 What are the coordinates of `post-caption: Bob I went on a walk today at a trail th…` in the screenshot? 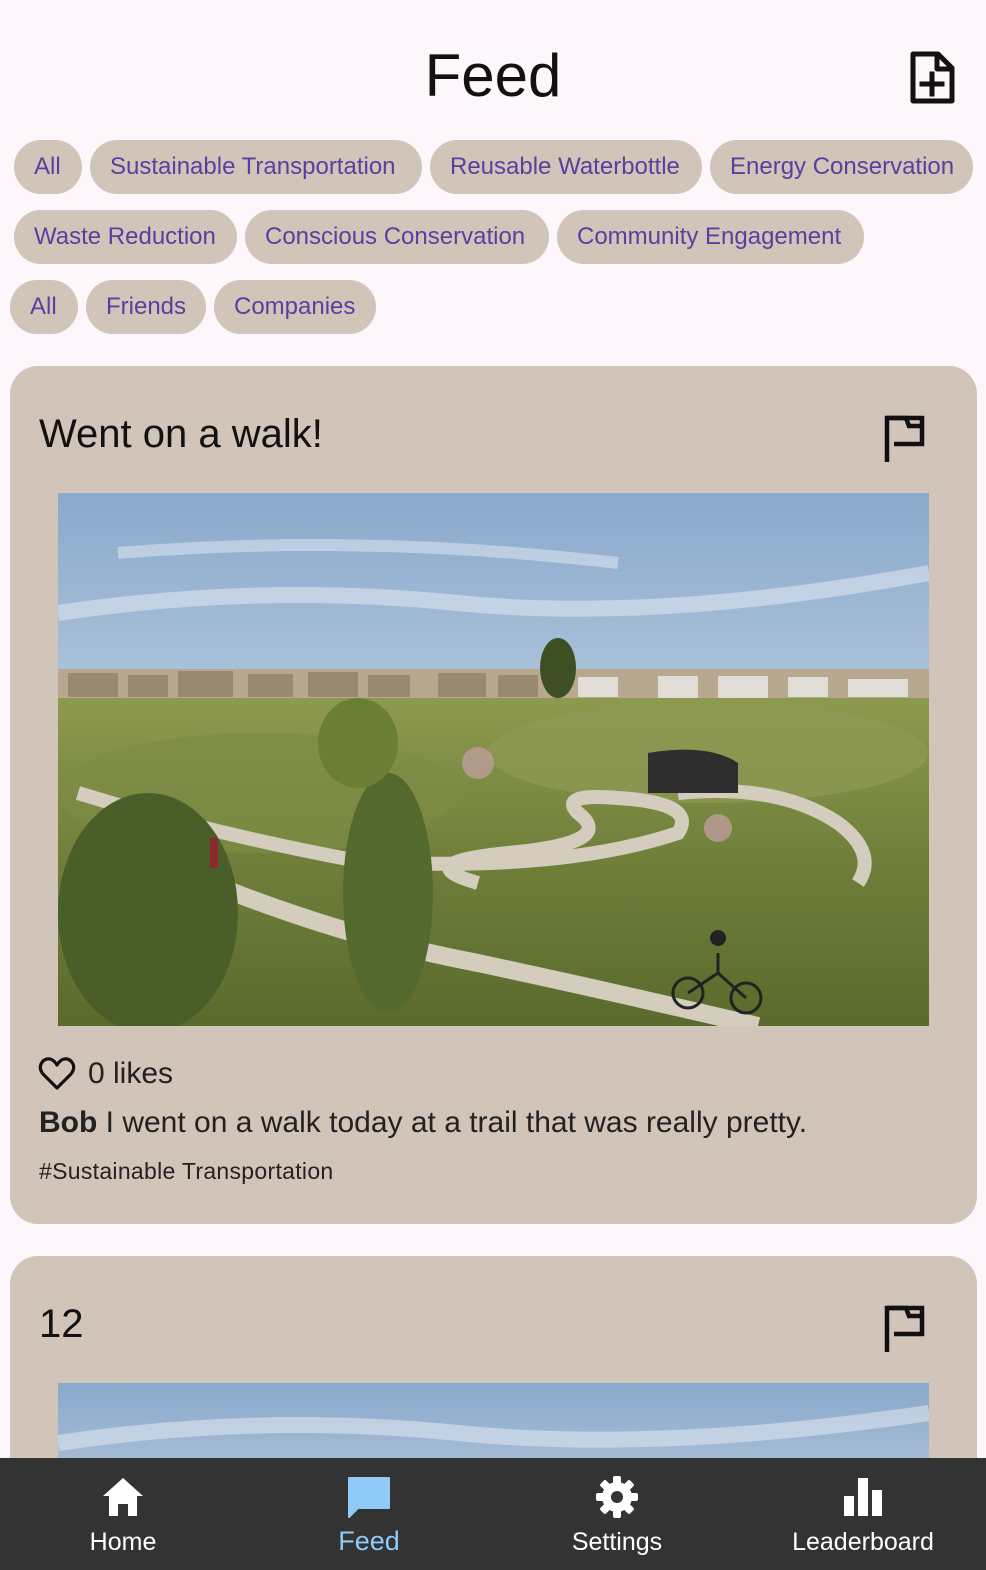 It's located at (423, 1123).